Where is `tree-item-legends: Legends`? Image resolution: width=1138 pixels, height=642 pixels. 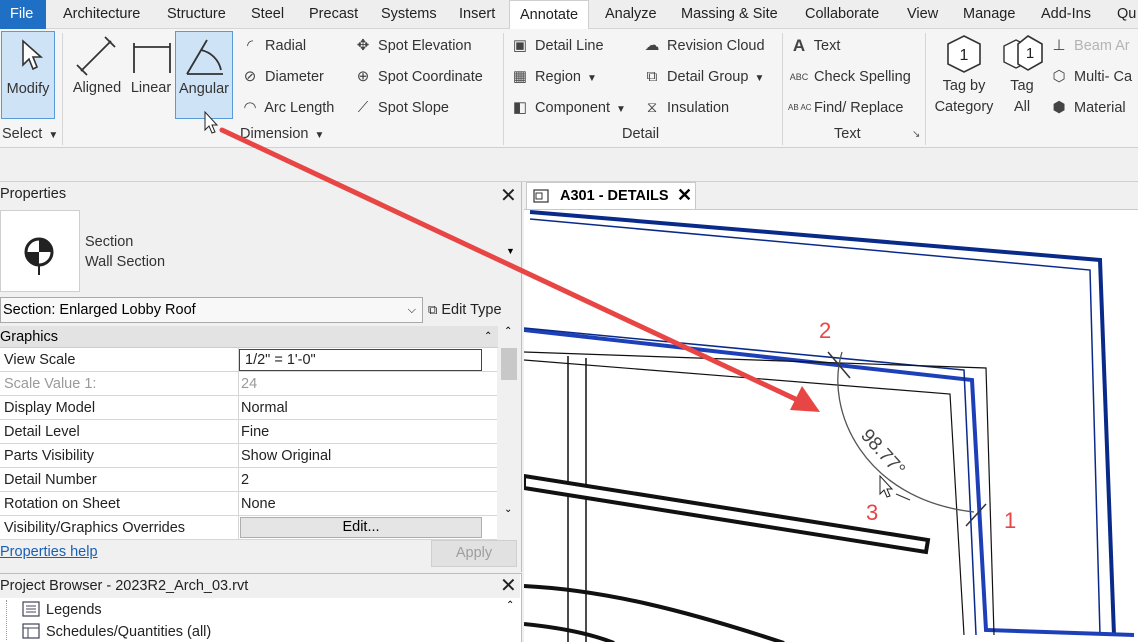 tree-item-legends: Legends is located at coordinates (62, 610).